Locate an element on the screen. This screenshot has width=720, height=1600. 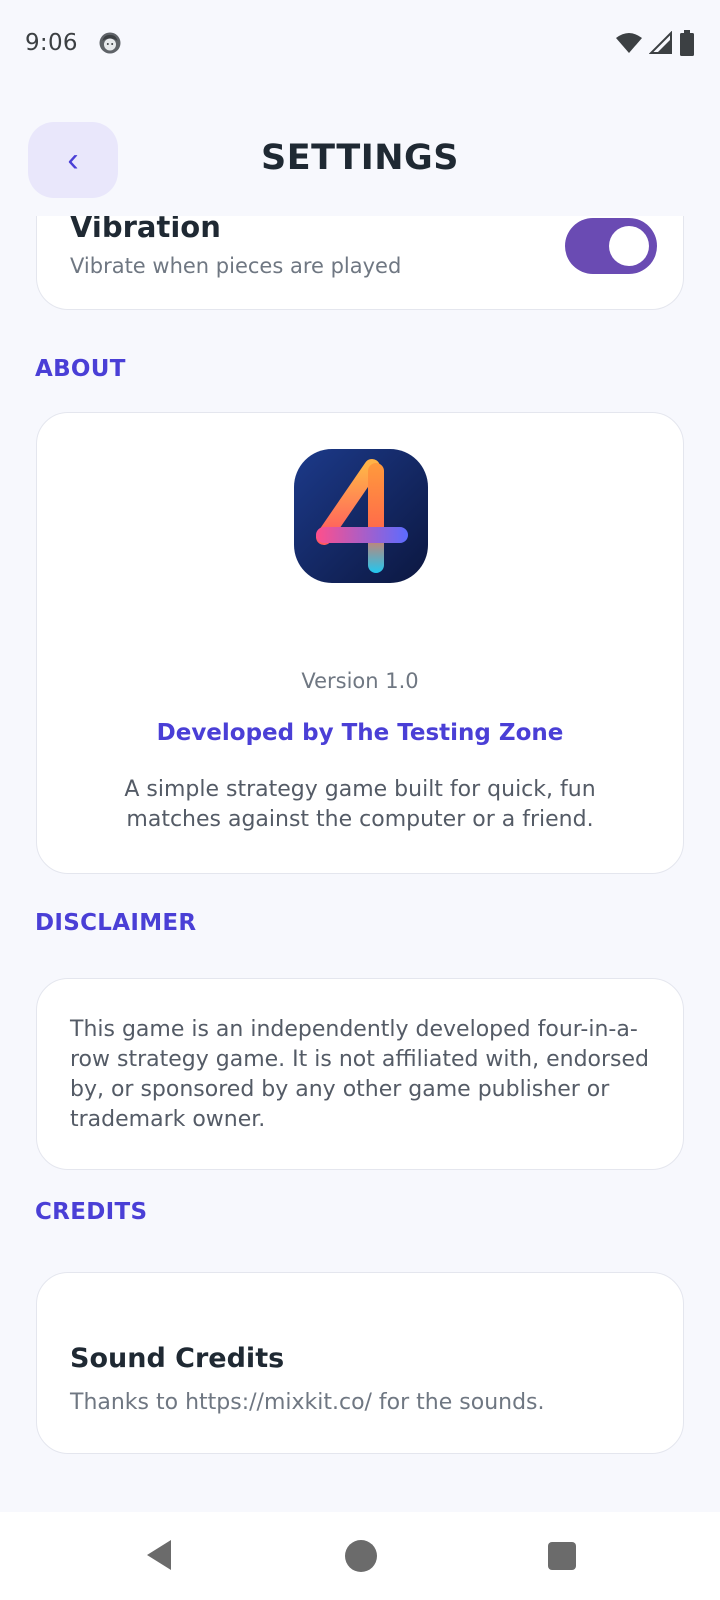
sound-credits-title: Sound Credits is located at coordinates (177, 1358).